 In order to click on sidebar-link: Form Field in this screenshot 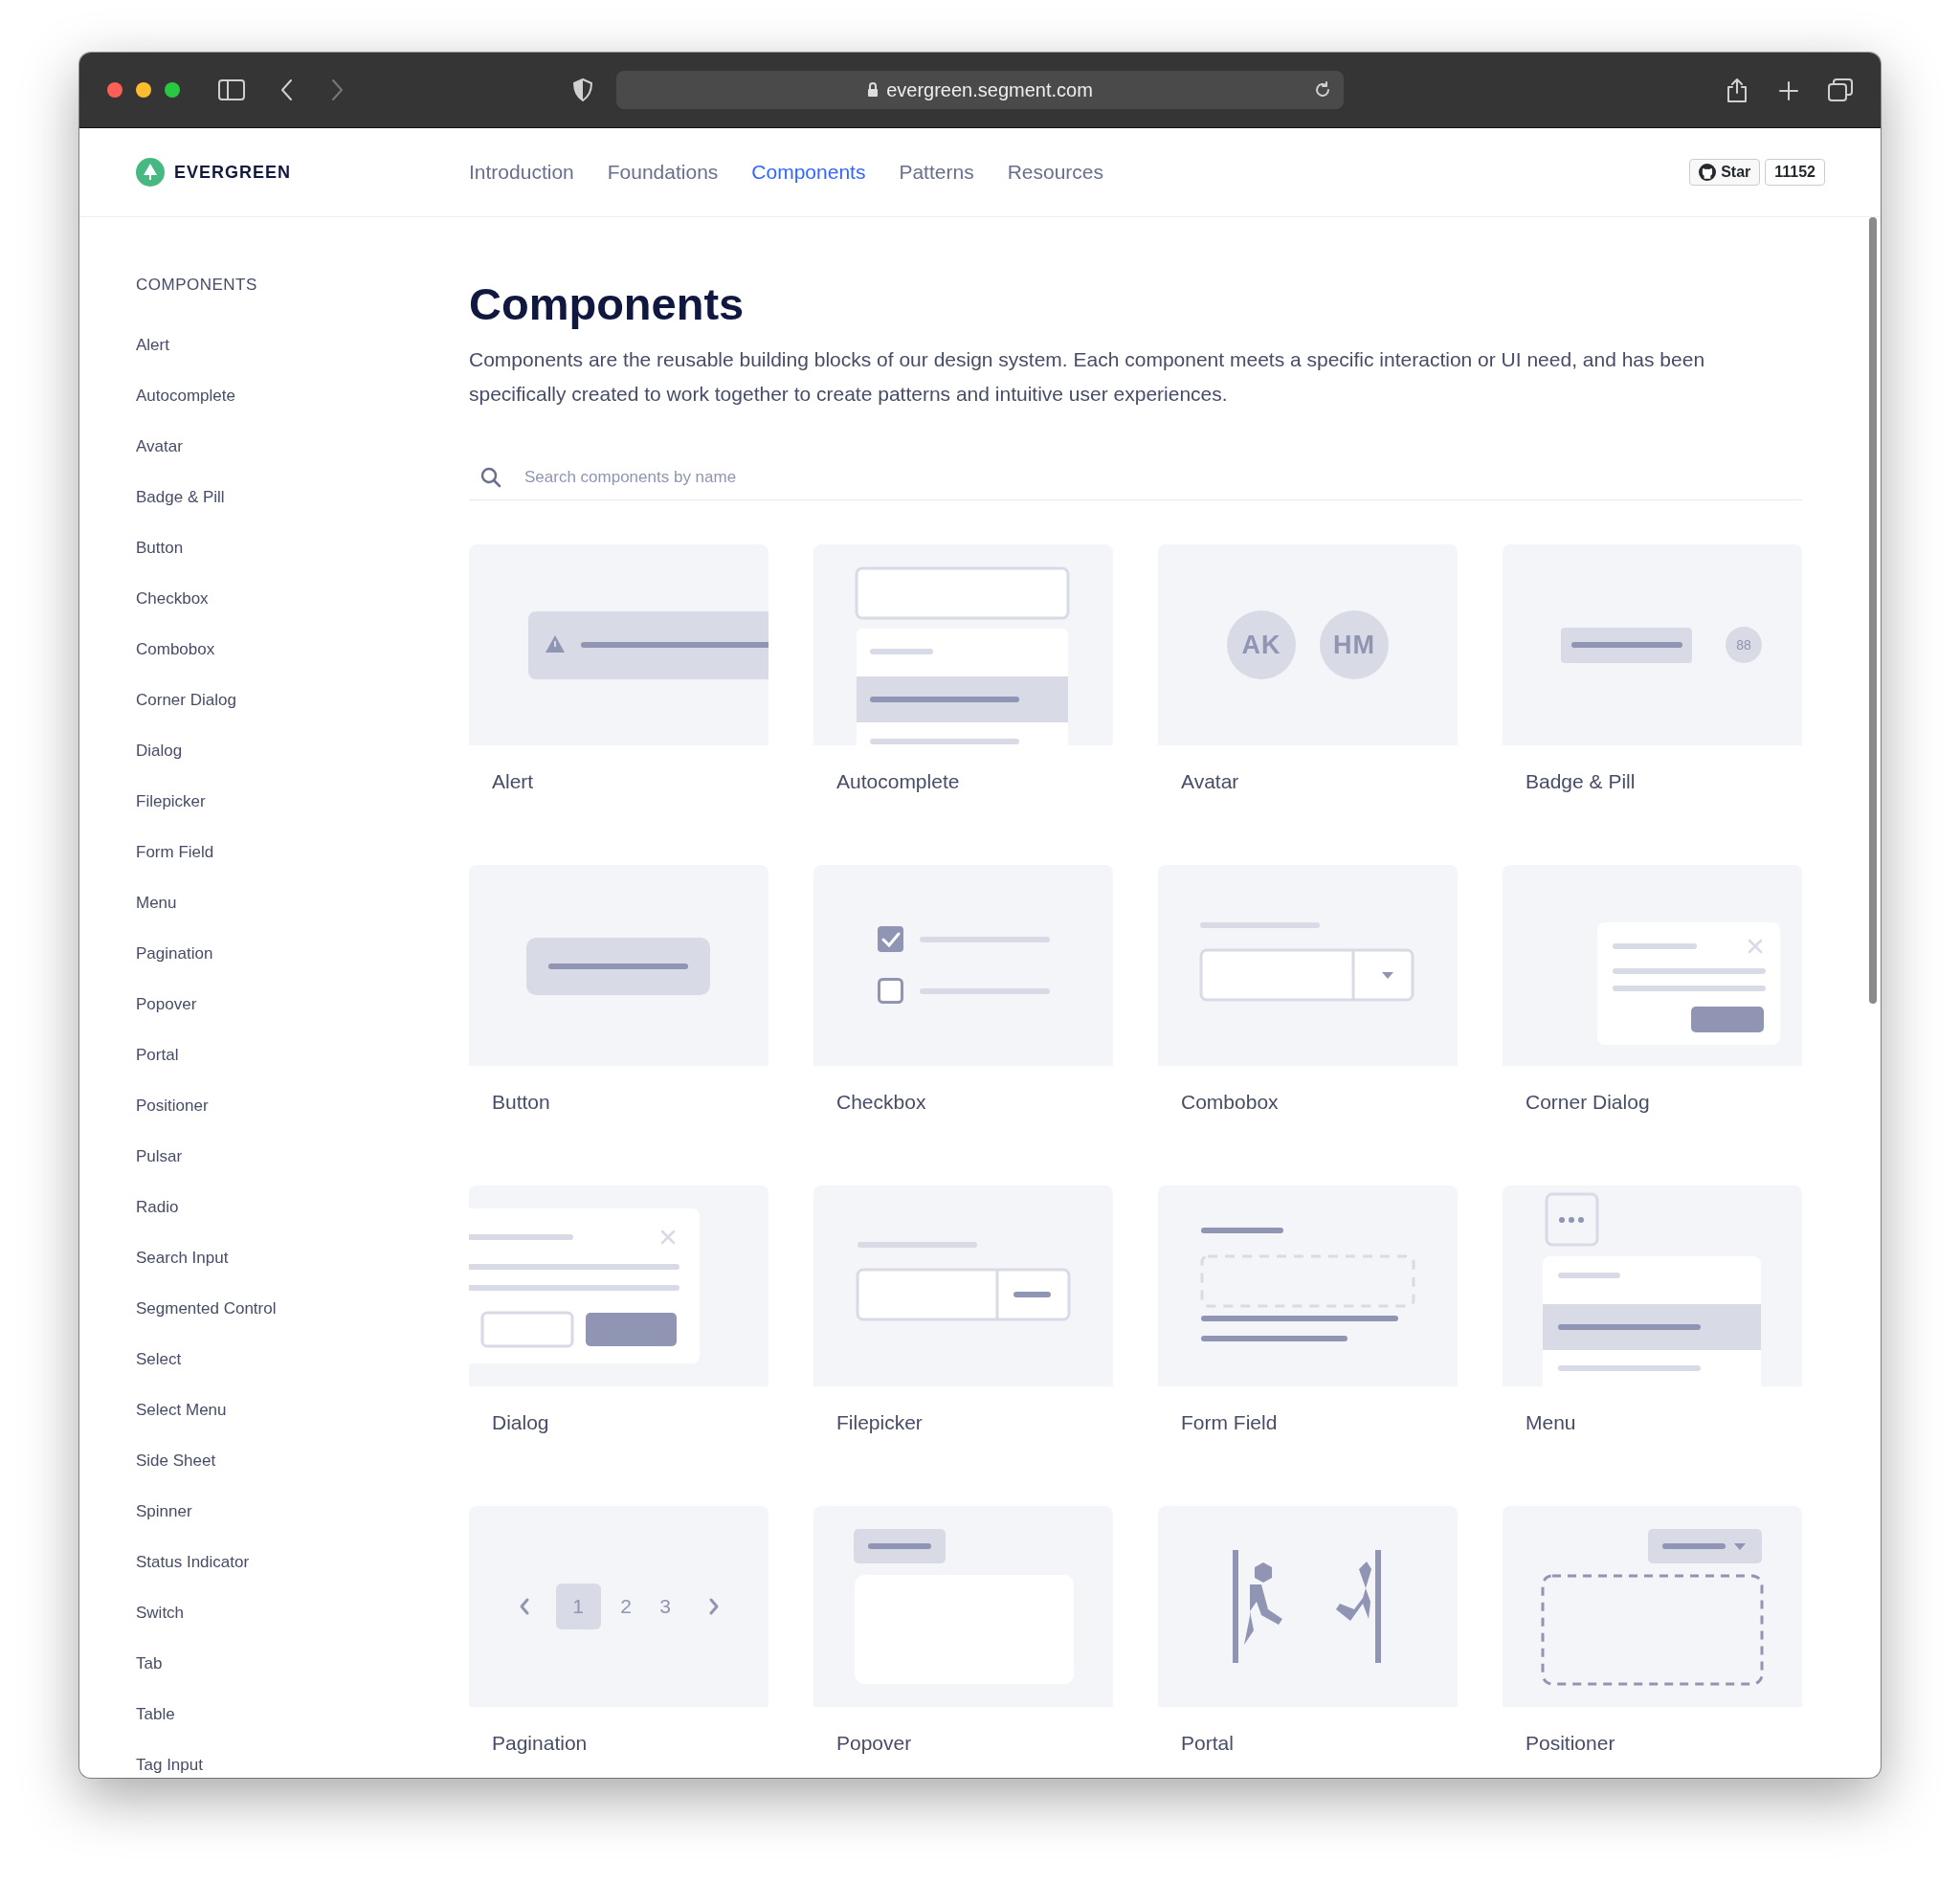, I will do `click(175, 852)`.